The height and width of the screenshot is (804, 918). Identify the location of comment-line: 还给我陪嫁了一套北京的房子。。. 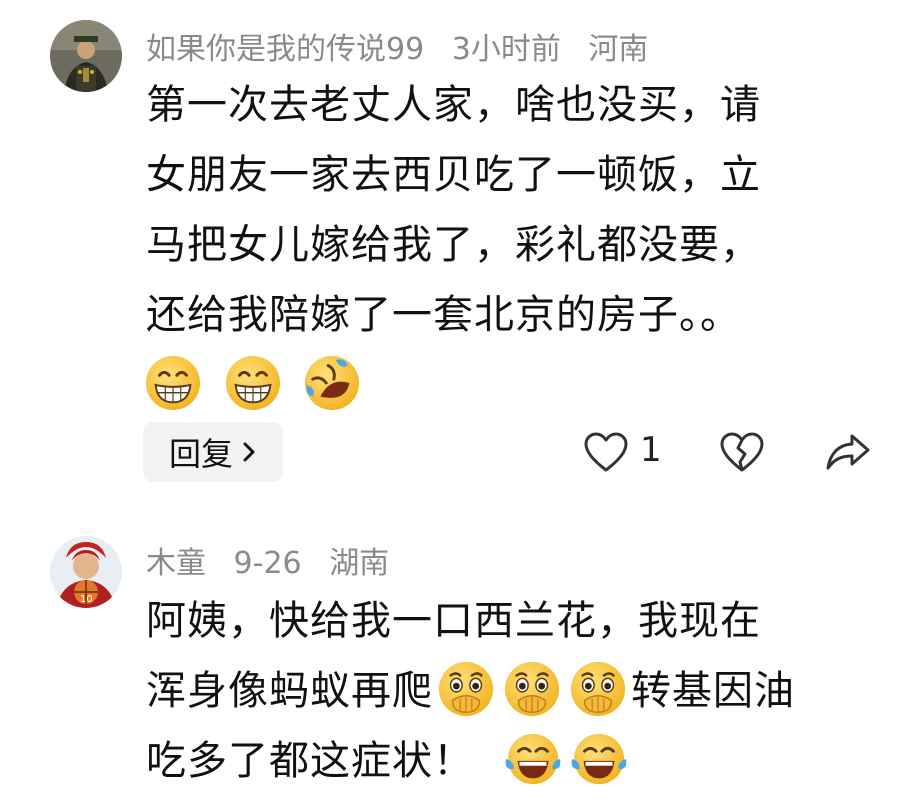
(443, 315).